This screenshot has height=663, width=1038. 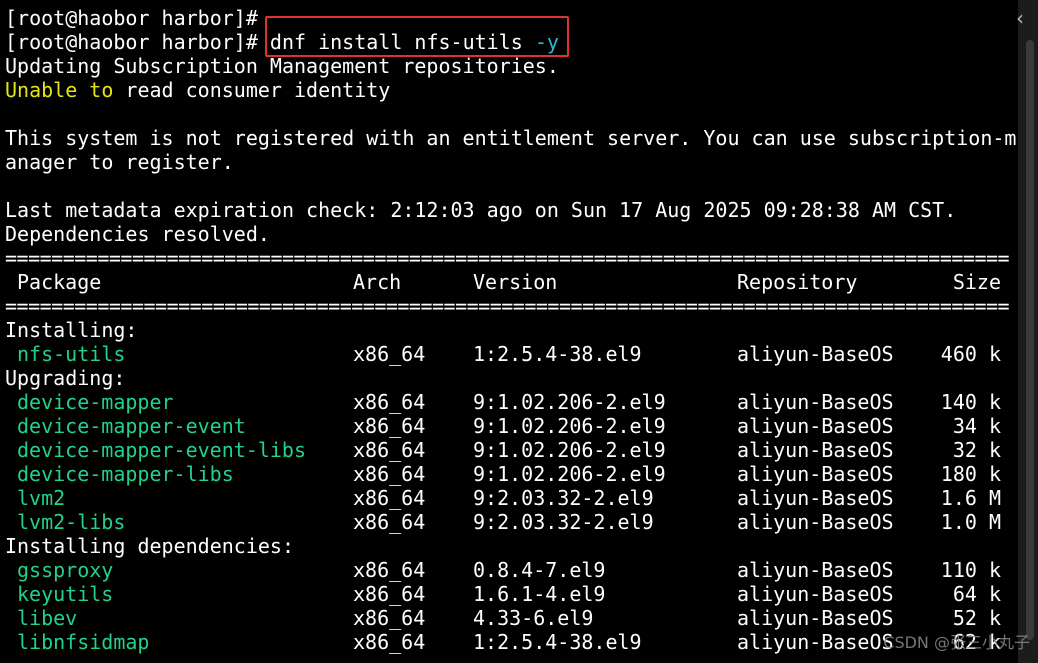 I want to click on header-version: Version, so click(x=515, y=282).